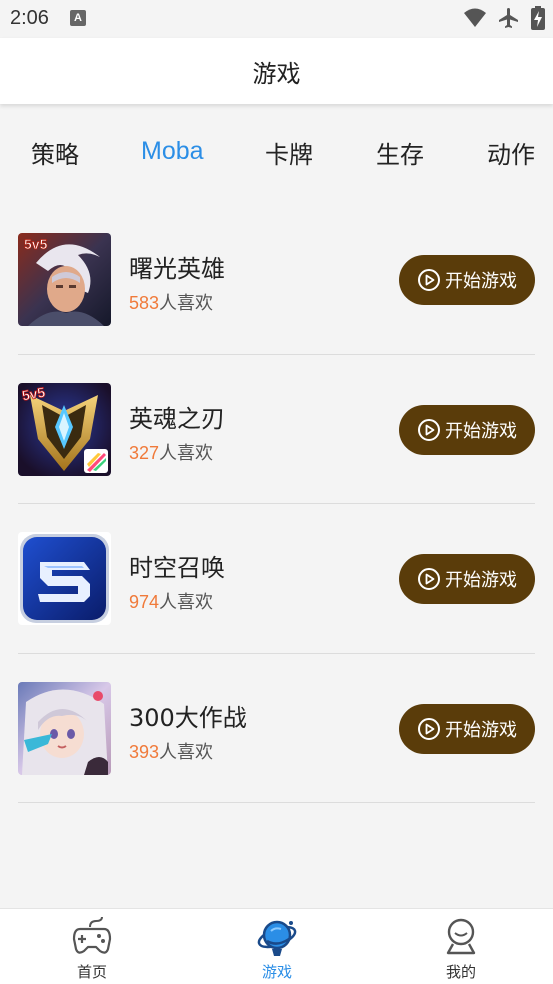 This screenshot has width=553, height=984. What do you see at coordinates (144, 751) in the screenshot?
I see `likes-count: 393` at bounding box center [144, 751].